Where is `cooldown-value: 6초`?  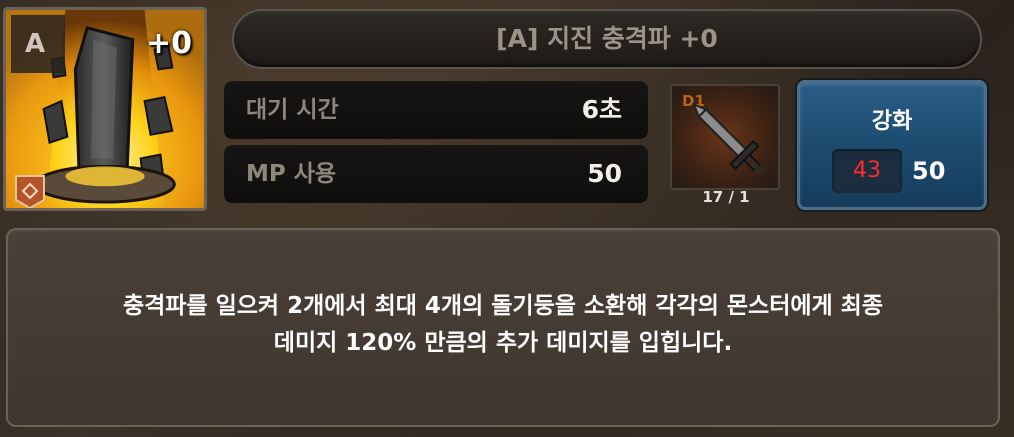 cooldown-value: 6초 is located at coordinates (601, 109).